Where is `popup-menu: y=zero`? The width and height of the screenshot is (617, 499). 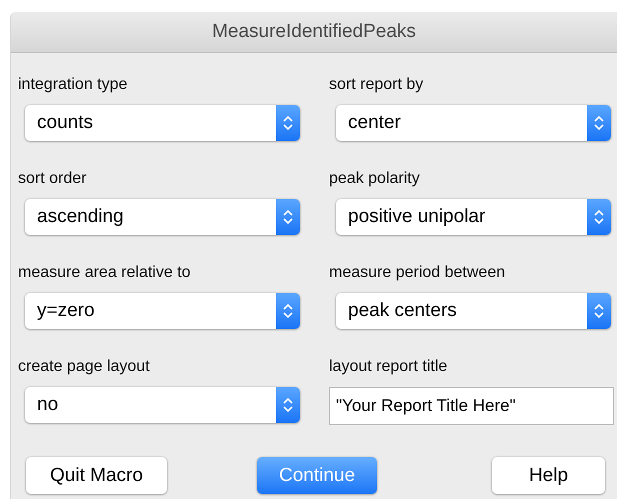
popup-menu: y=zero is located at coordinates (162, 311).